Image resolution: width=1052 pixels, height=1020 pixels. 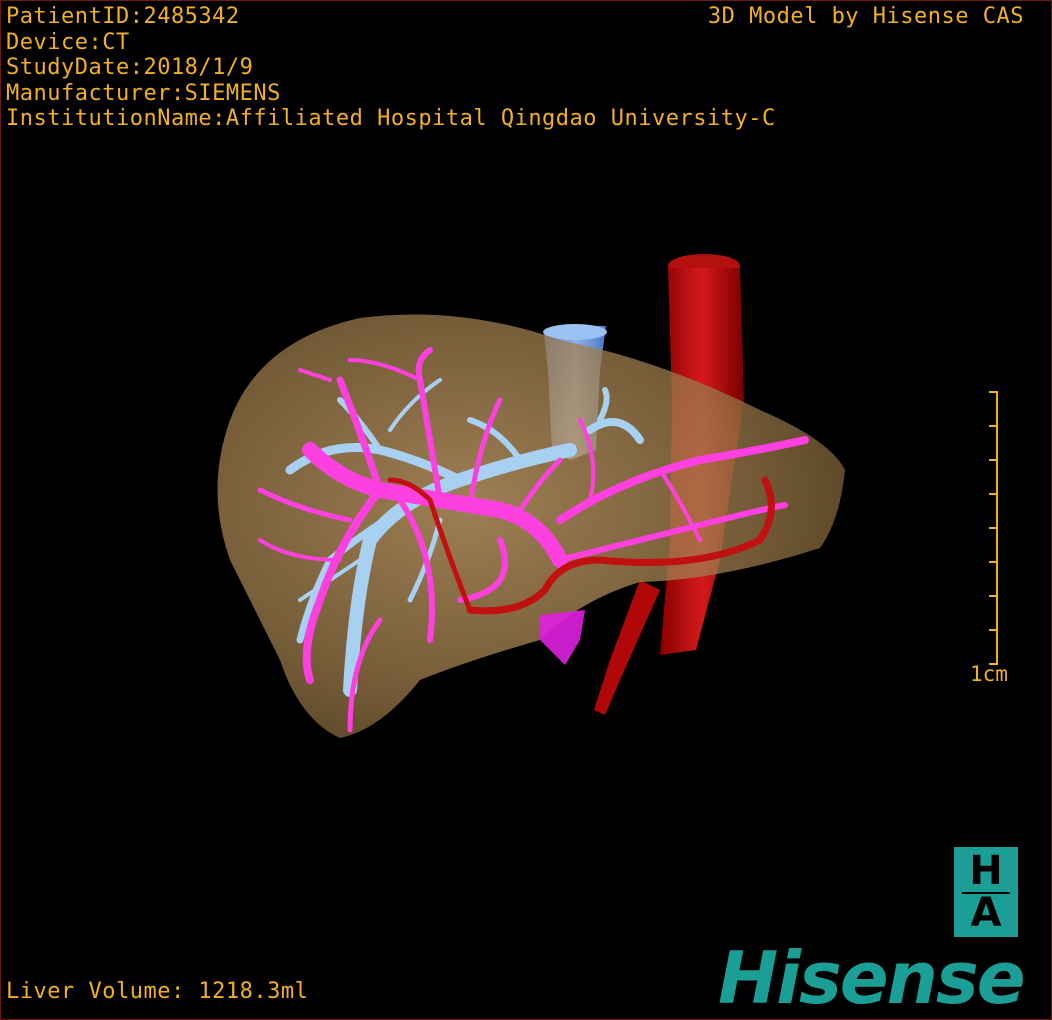 What do you see at coordinates (562, 637) in the screenshot?
I see `portal-confluence` at bounding box center [562, 637].